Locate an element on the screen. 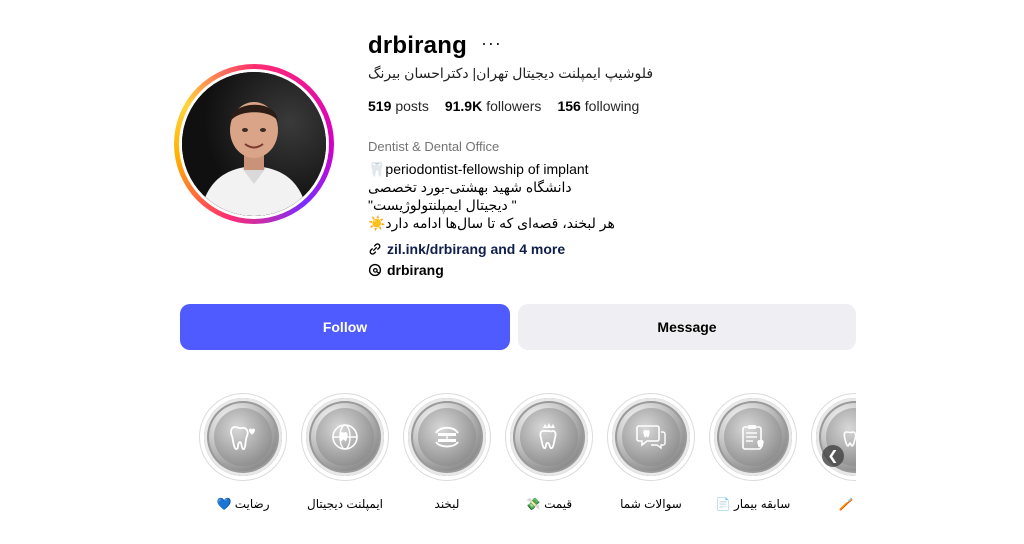 The height and width of the screenshot is (544, 1024). tooth-heart-icon is located at coordinates (242, 438).